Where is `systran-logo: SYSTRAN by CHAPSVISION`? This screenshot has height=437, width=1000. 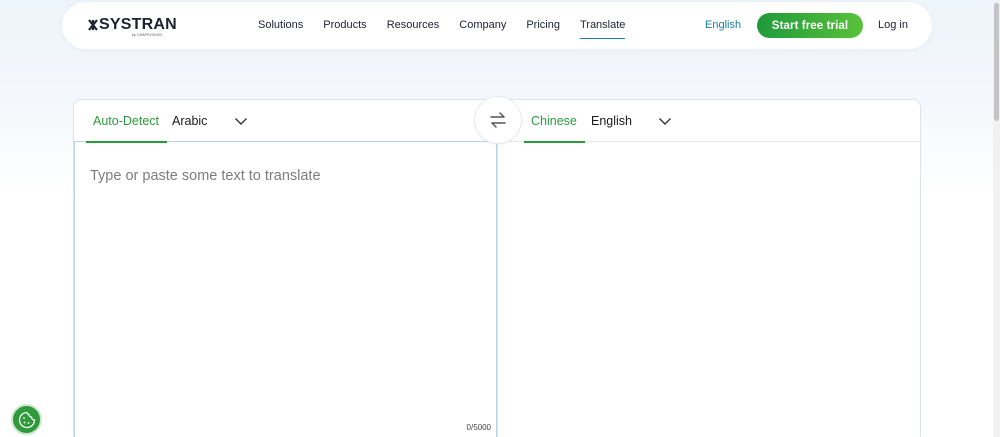 systran-logo: SYSTRAN by CHAPSVISION is located at coordinates (132, 27).